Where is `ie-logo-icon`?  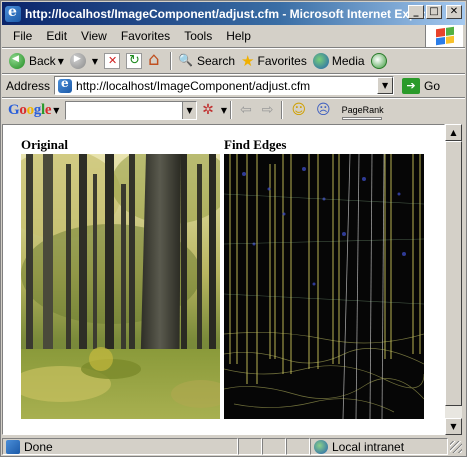 ie-logo-icon is located at coordinates (13, 13).